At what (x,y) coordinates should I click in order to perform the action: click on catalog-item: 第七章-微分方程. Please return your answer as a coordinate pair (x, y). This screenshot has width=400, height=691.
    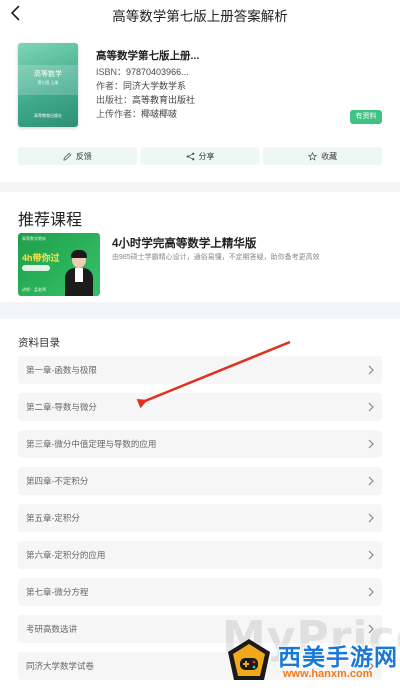
    Looking at the image, I should click on (200, 592).